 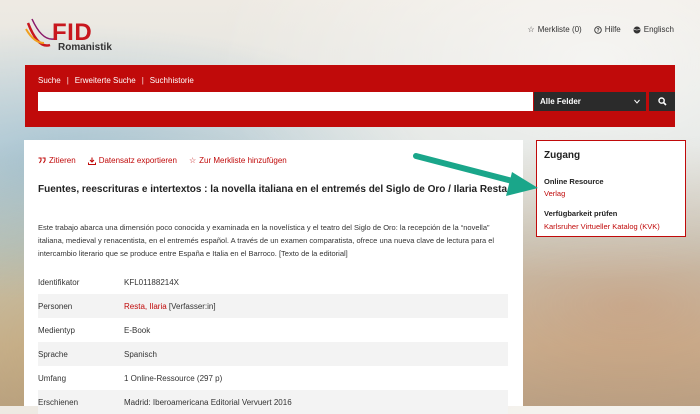 I want to click on table-row: Personen Resta, Ilaria [Verfasser:in], so click(x=273, y=306).